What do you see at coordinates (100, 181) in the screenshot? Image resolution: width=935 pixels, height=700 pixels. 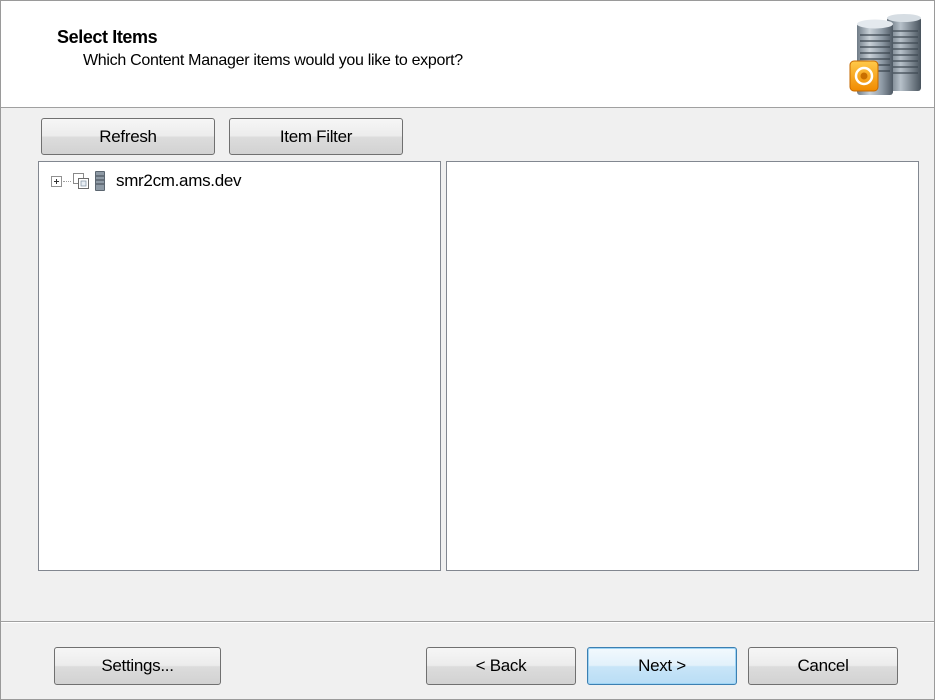 I see `server-icon` at bounding box center [100, 181].